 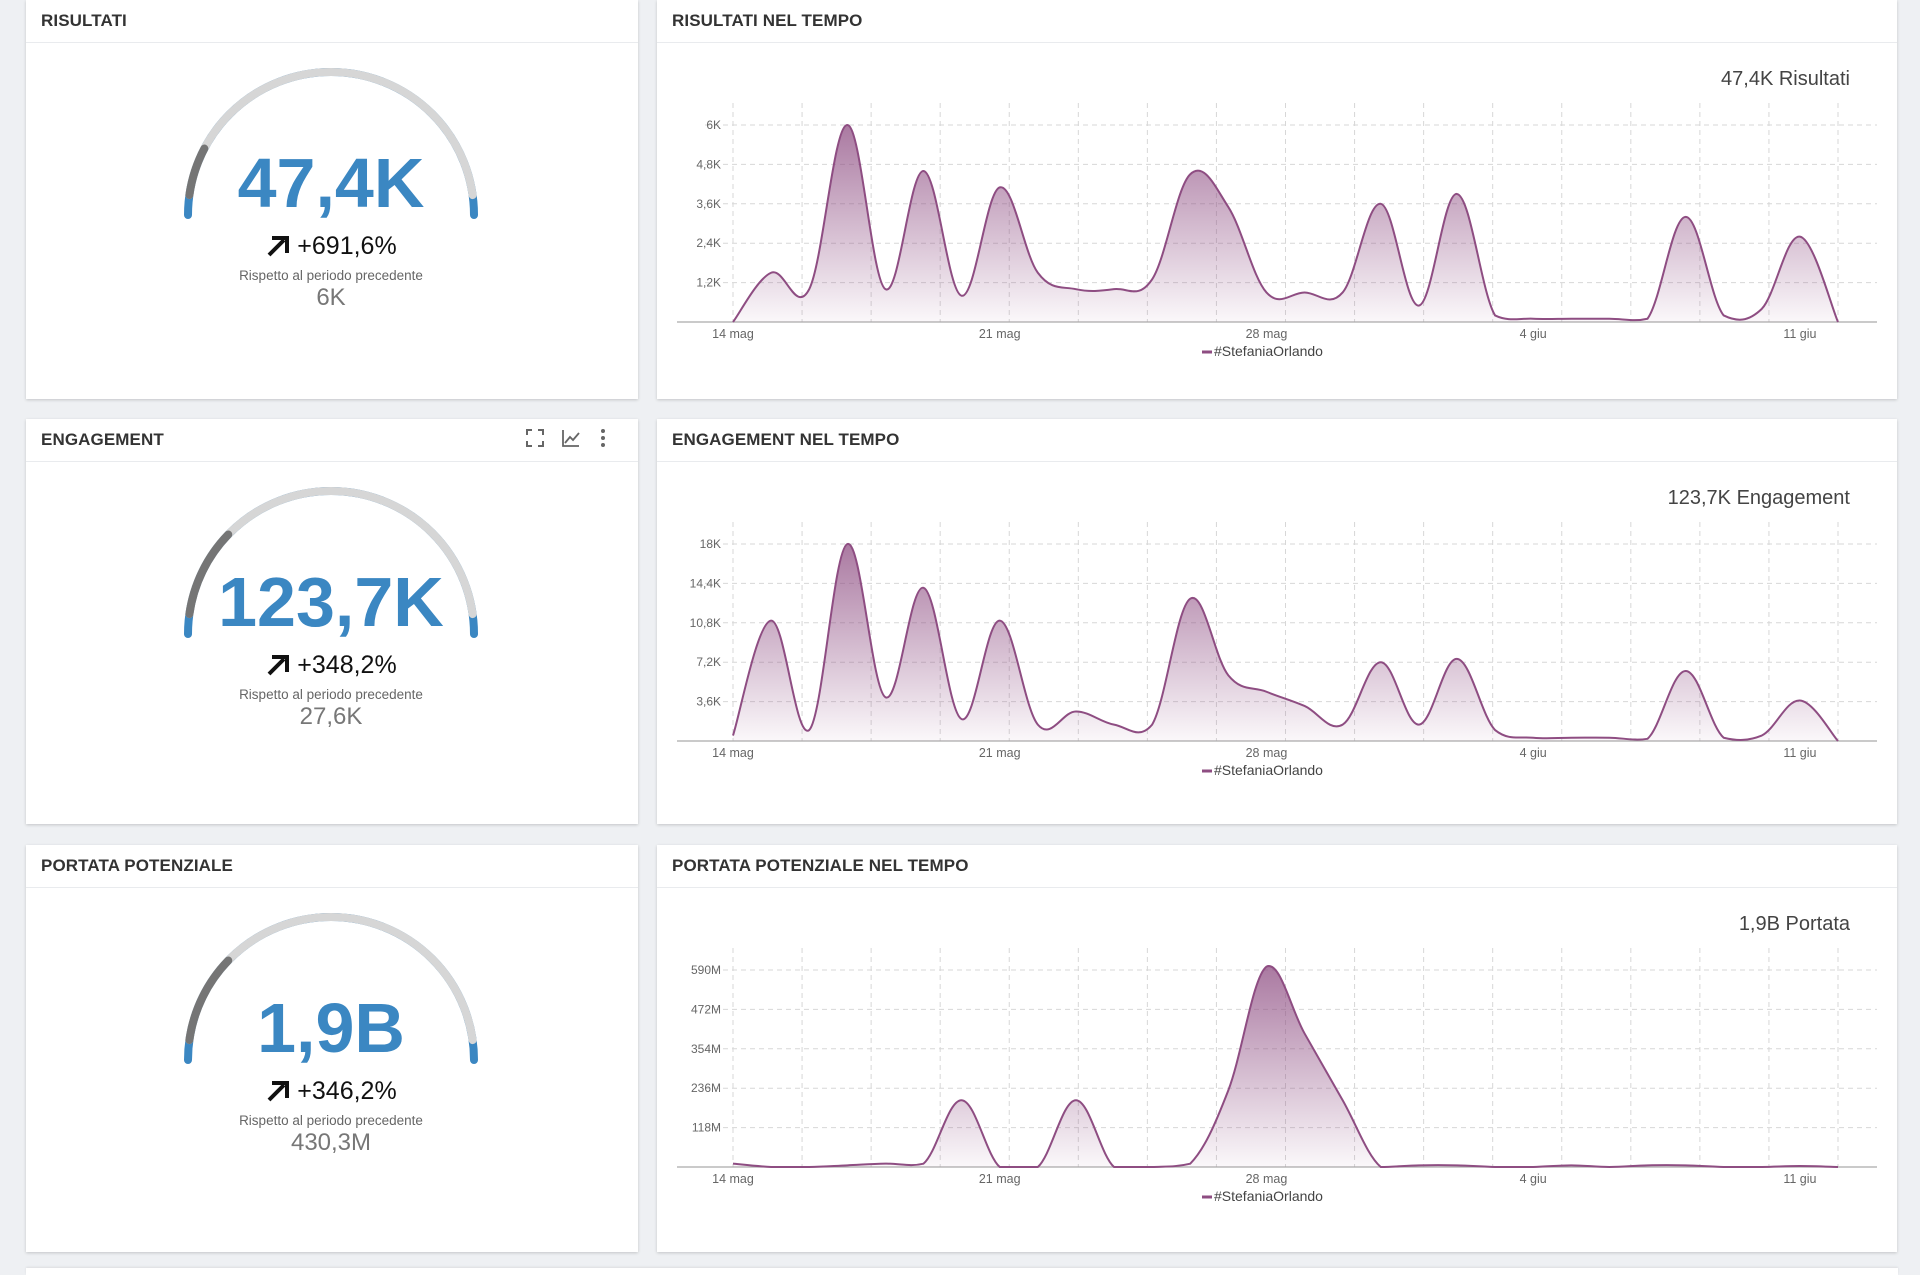 What do you see at coordinates (1277, 21) in the screenshot?
I see `chart-card-header: RISULTATI NEL TEMPO` at bounding box center [1277, 21].